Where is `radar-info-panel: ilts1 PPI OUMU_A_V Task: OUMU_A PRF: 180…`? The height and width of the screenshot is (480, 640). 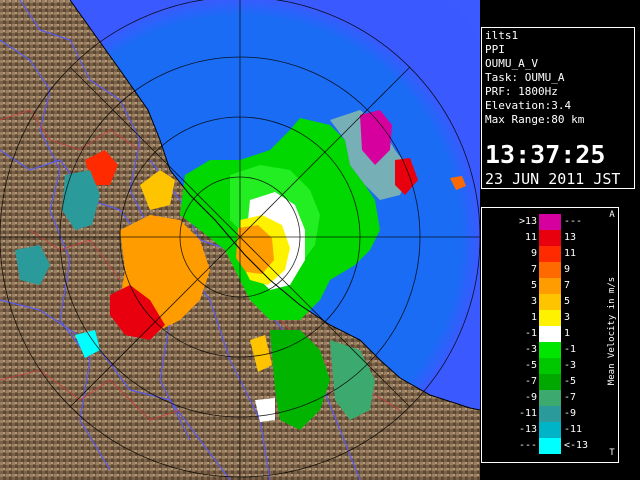 radar-info-panel: ilts1 PPI OUMU_A_V Task: OUMU_A PRF: 180… is located at coordinates (558, 108).